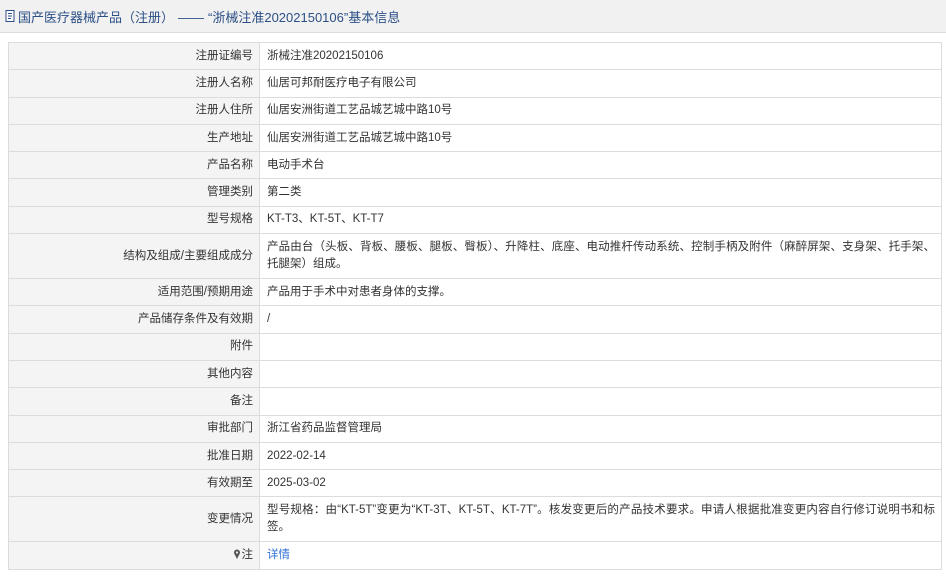 The width and height of the screenshot is (946, 580). I want to click on row-label: 备注, so click(134, 401).